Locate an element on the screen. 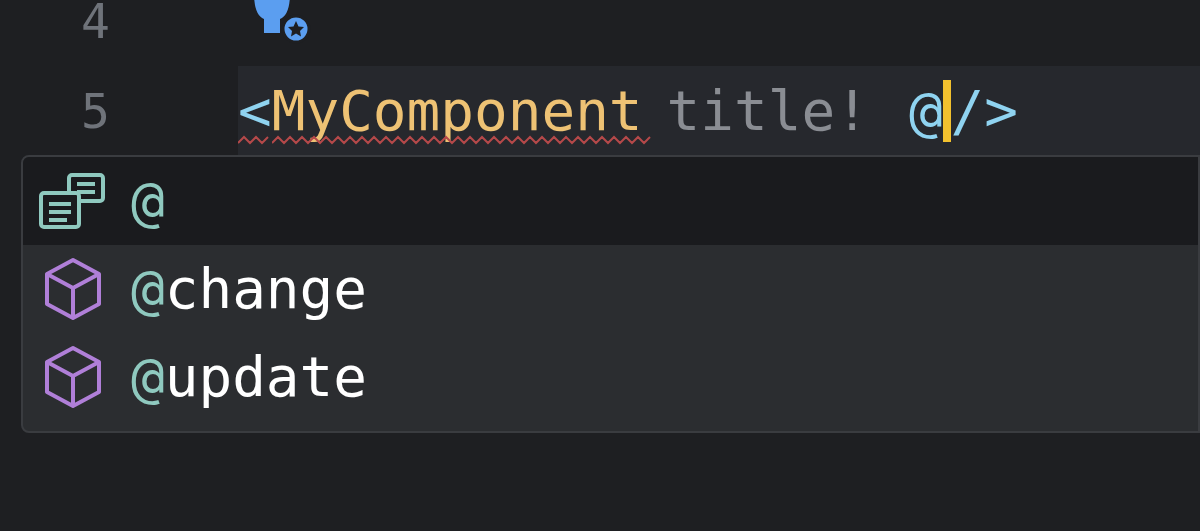 The width and height of the screenshot is (1200, 531). line-number: 5 is located at coordinates (95, 111).